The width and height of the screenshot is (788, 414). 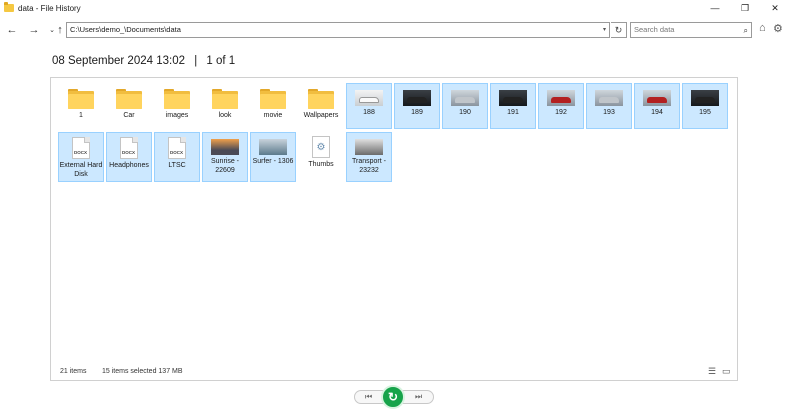 What do you see at coordinates (746, 31) in the screenshot?
I see `search-icon: ⌕` at bounding box center [746, 31].